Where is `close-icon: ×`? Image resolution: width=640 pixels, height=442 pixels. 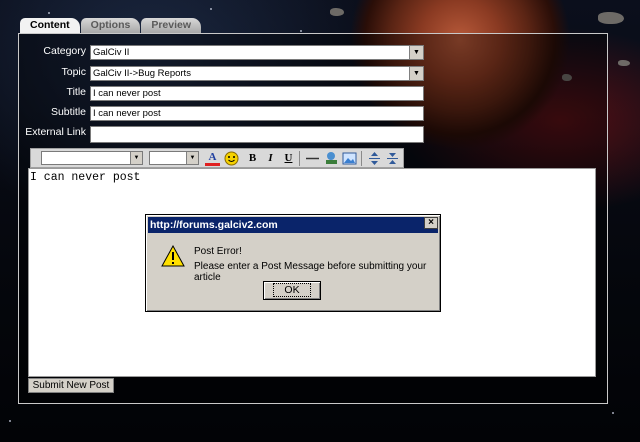
close-icon: × is located at coordinates (431, 223).